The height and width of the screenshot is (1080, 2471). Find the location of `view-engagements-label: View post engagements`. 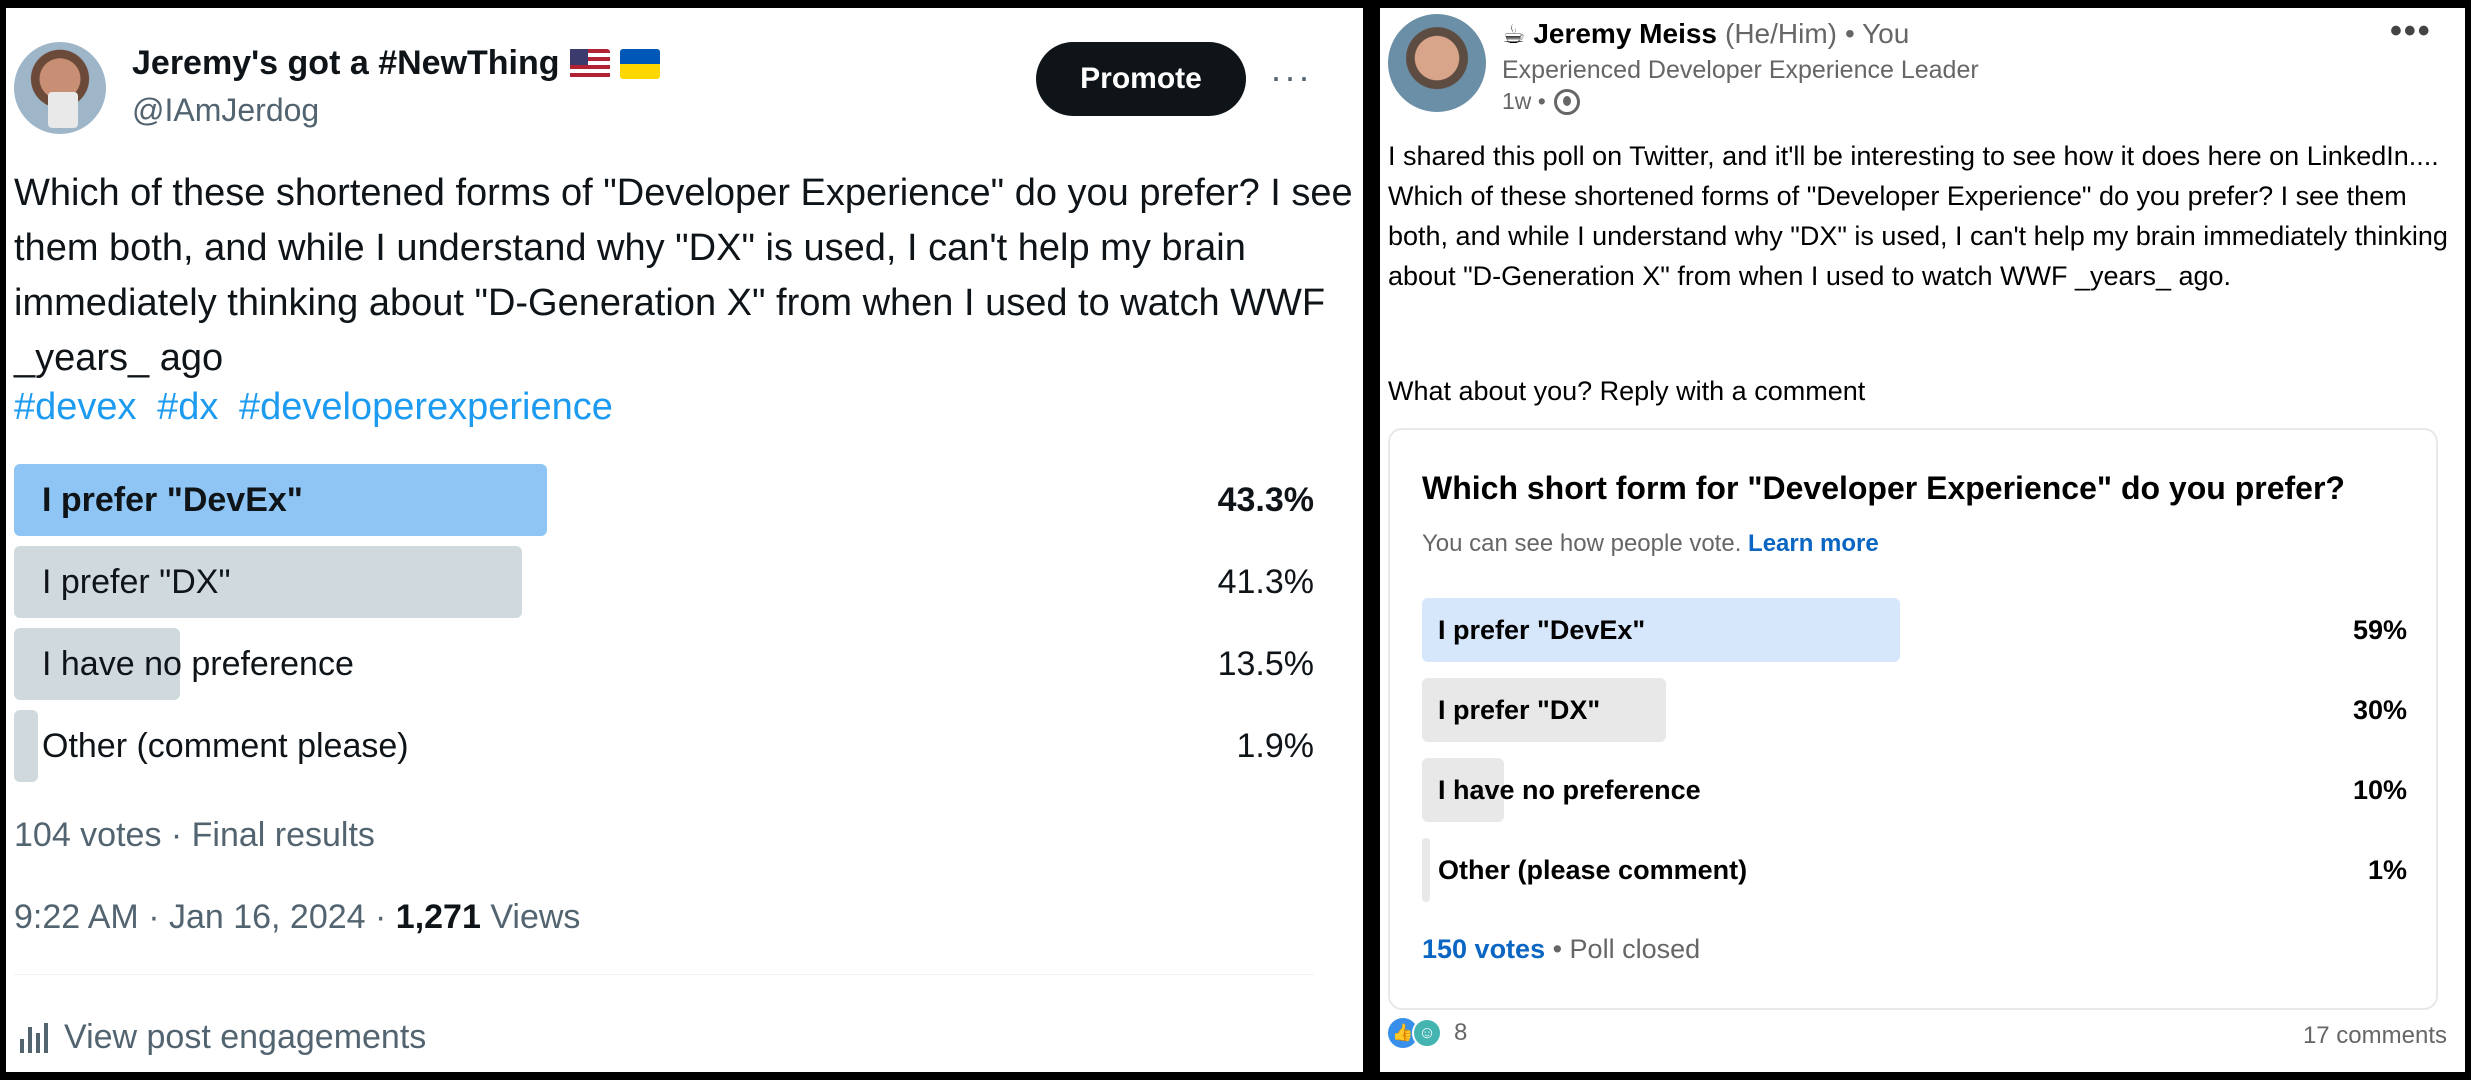

view-engagements-label: View post engagements is located at coordinates (245, 1037).